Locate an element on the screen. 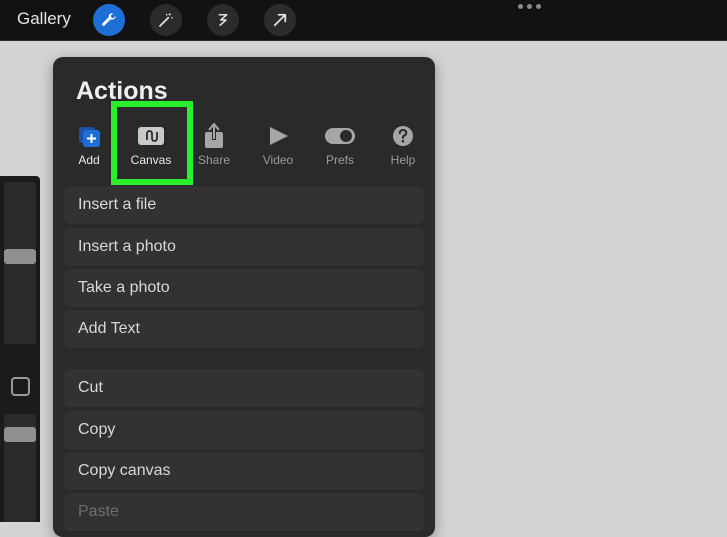 The image size is (727, 537). actions-wrench-button is located at coordinates (109, 20).